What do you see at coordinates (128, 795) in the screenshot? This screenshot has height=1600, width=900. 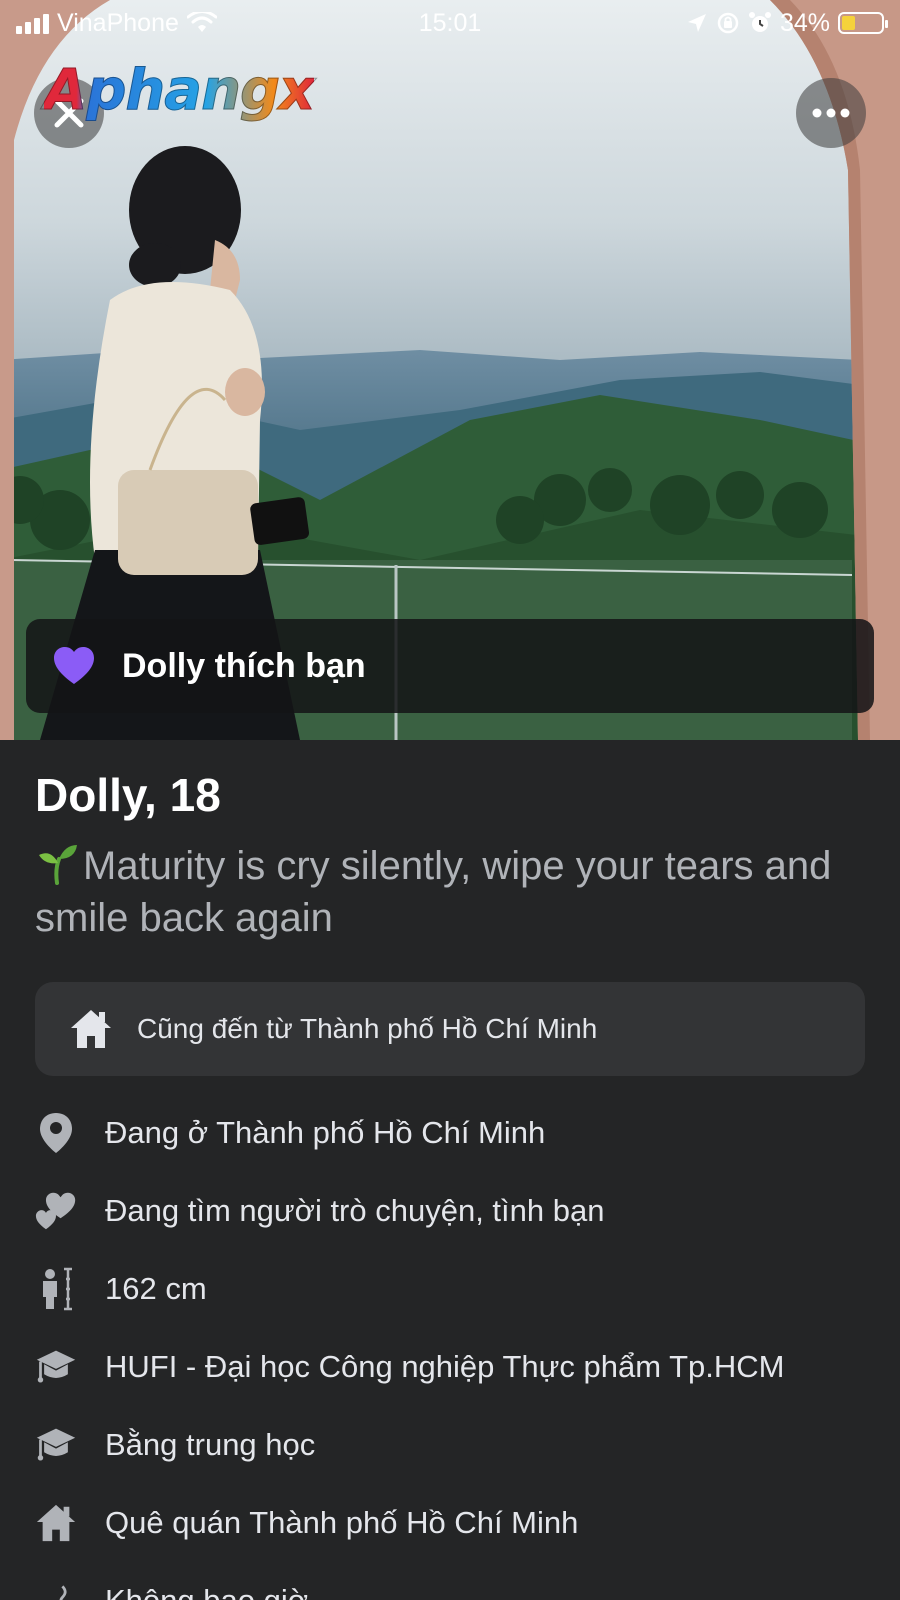 I see `profile-name-age: Dolly, 18` at bounding box center [128, 795].